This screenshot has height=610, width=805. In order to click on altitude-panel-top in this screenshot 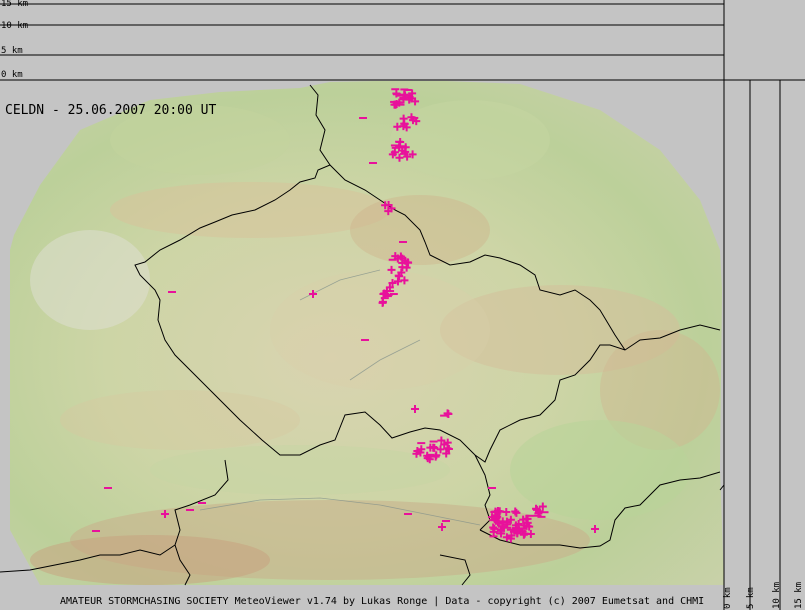, I will do `click(362, 40)`.